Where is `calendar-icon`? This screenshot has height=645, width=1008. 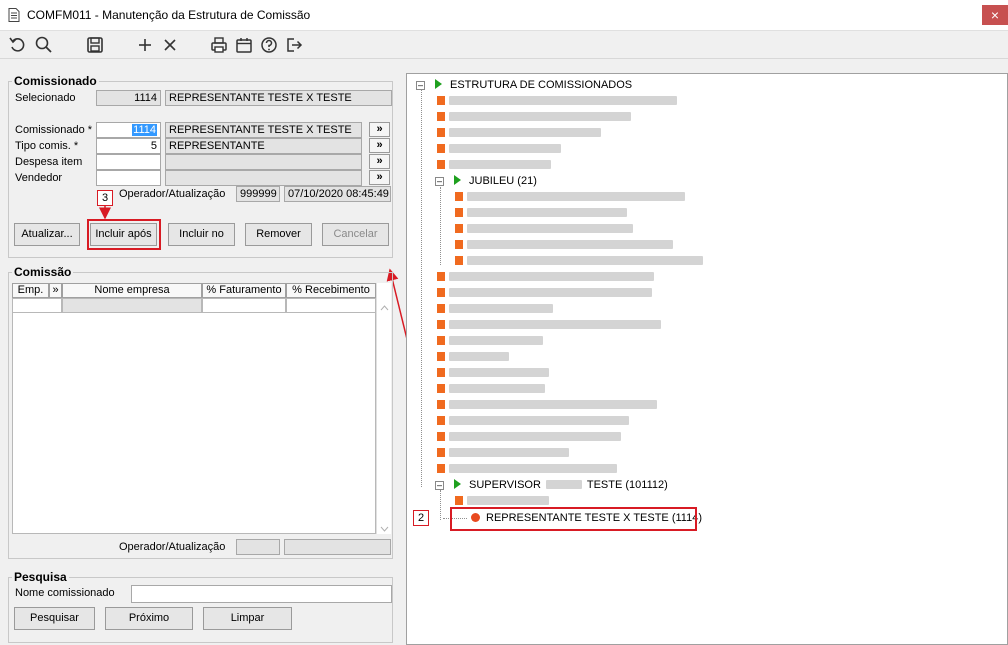
calendar-icon is located at coordinates (244, 45).